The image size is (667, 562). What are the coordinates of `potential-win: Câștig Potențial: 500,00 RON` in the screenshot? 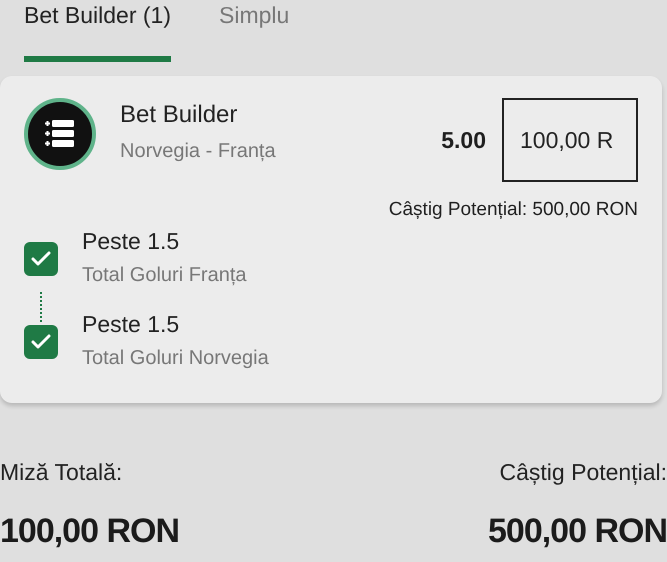 It's located at (513, 210).